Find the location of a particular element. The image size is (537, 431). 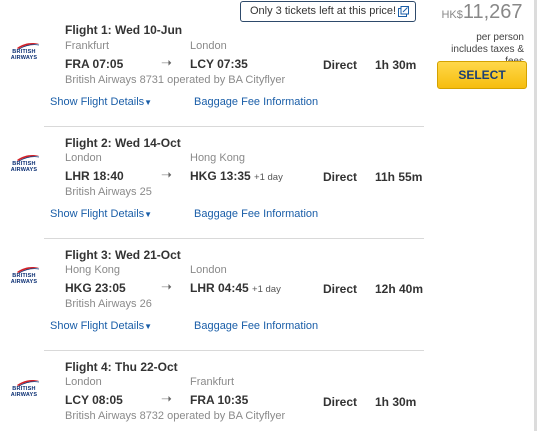

price-amount: 11,267 is located at coordinates (492, 12).